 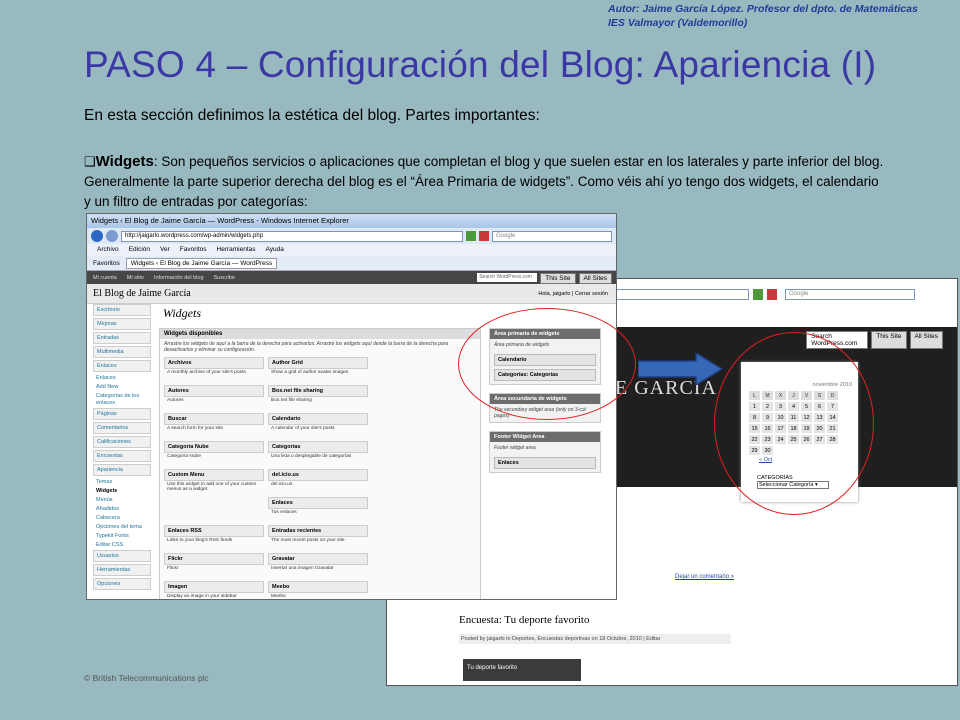 I want to click on ie-menu-item: Ver, so click(x=165, y=250).